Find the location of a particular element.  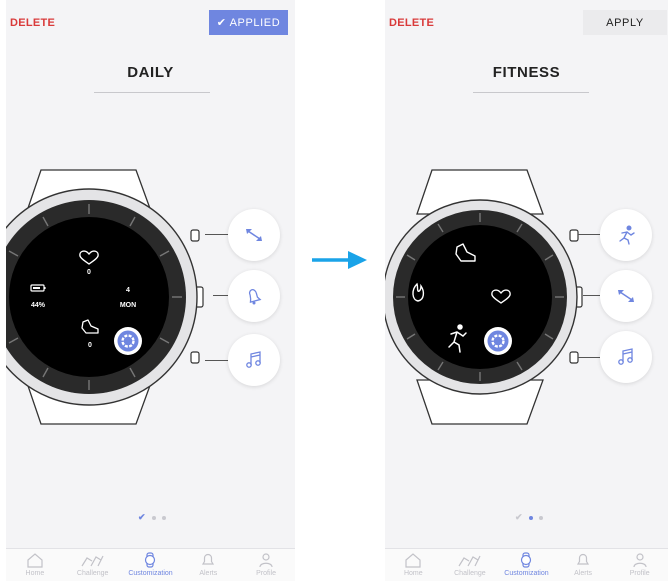

alarm-bell-icon is located at coordinates (255, 297).